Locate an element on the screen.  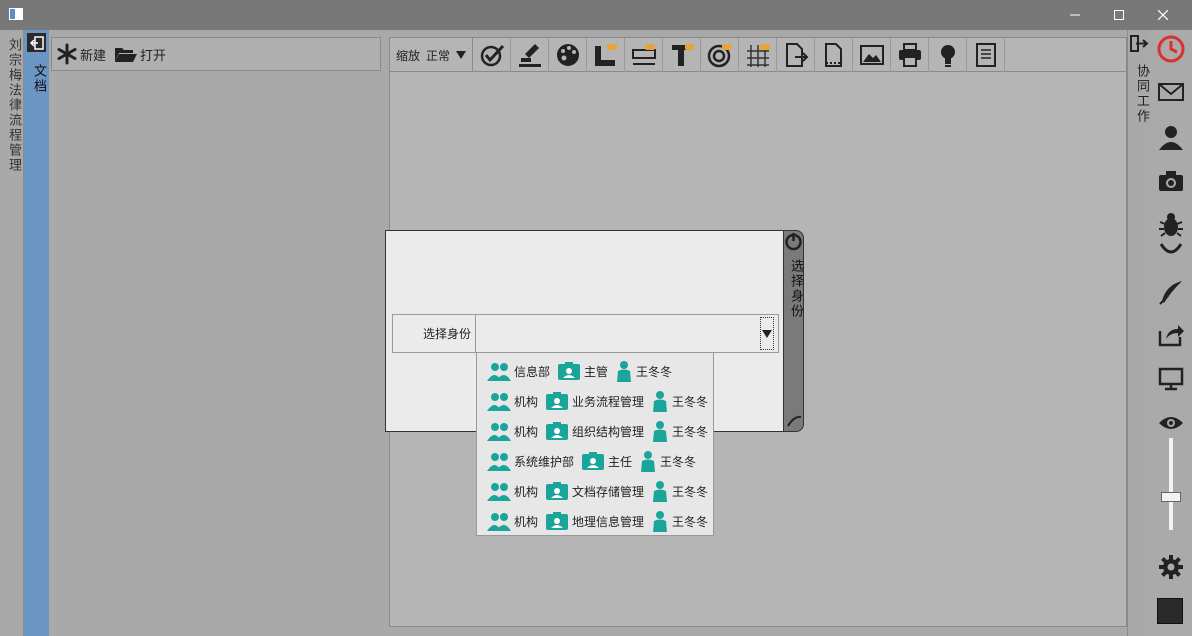
option-org: 信息部 is located at coordinates (532, 371).